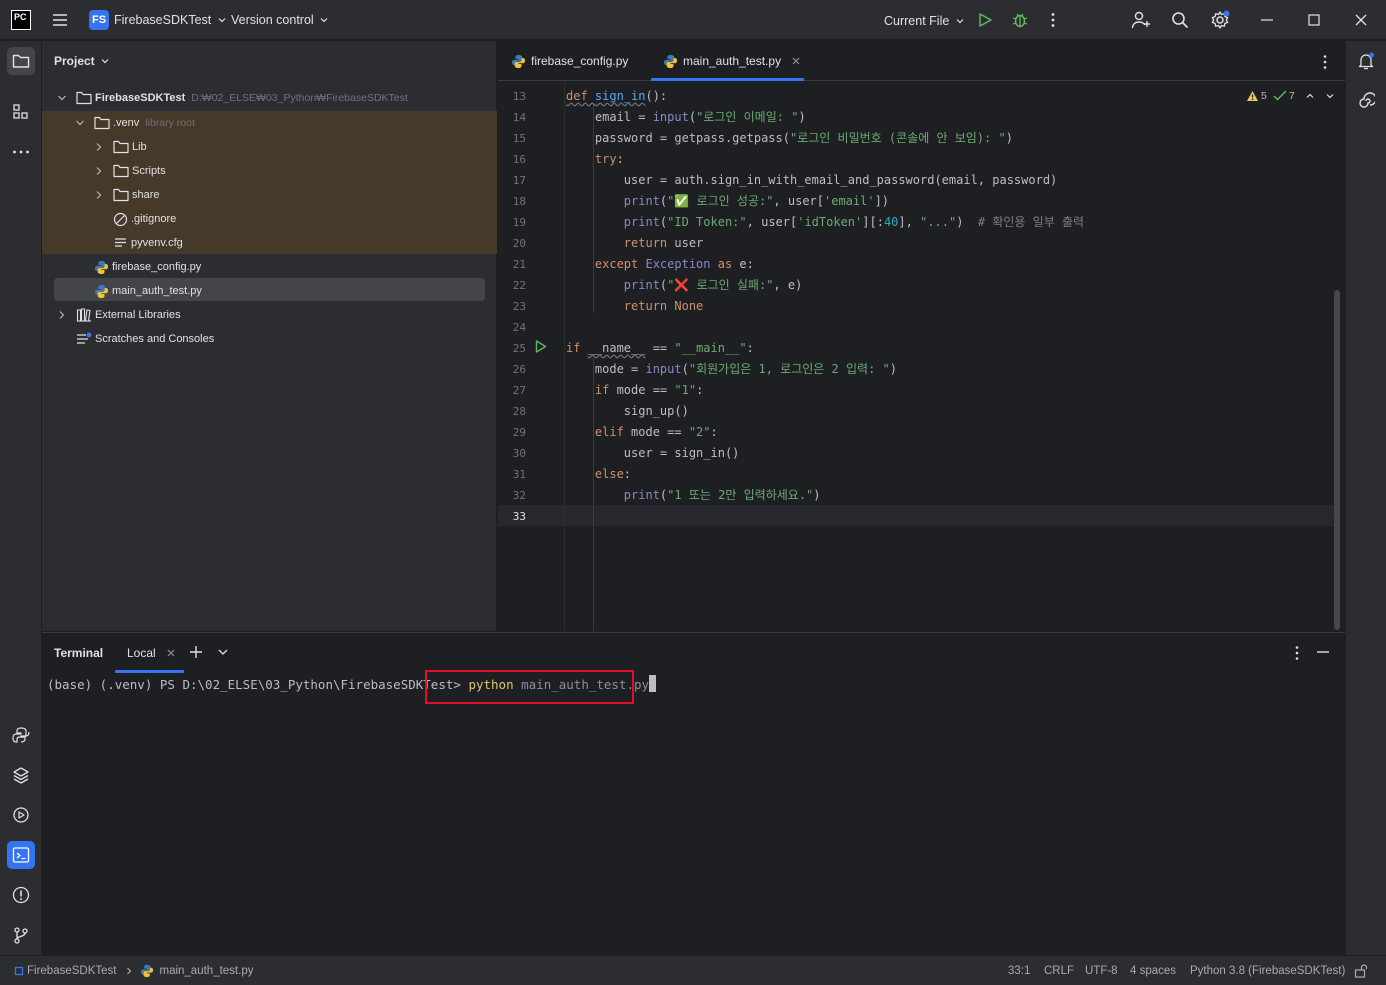 The height and width of the screenshot is (985, 1386). Describe the element at coordinates (141, 653) in the screenshot. I see `terminal-tab-label: Local` at that location.